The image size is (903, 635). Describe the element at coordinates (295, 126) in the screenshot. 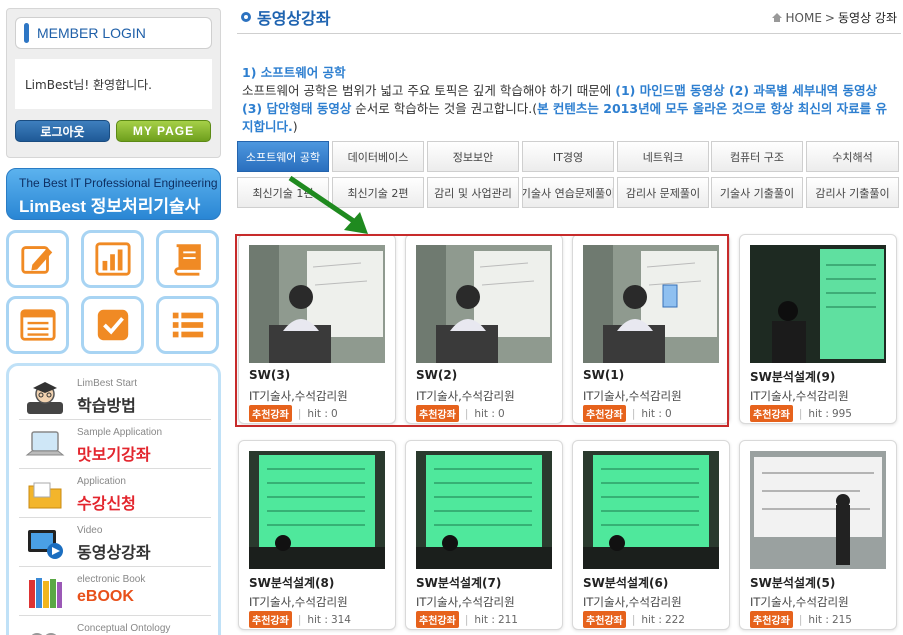

I see `intro-text-3: )` at that location.